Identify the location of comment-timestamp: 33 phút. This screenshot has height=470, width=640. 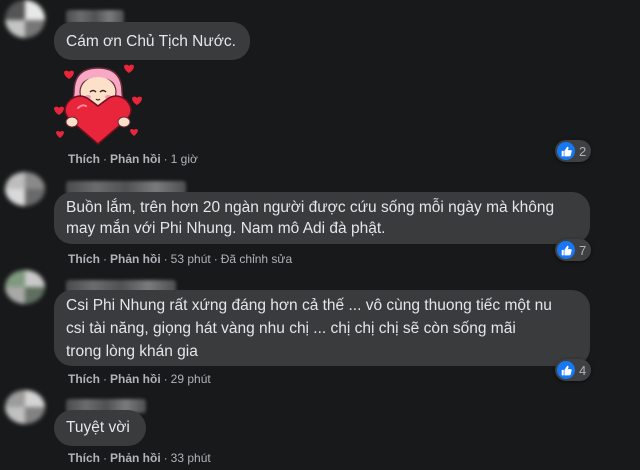
(191, 458).